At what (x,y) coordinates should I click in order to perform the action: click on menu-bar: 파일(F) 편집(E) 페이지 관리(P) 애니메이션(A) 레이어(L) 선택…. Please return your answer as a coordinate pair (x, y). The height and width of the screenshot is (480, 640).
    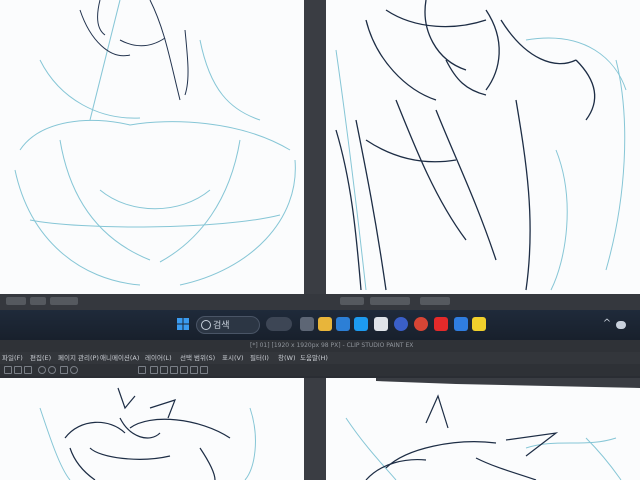
    Looking at the image, I should click on (320, 358).